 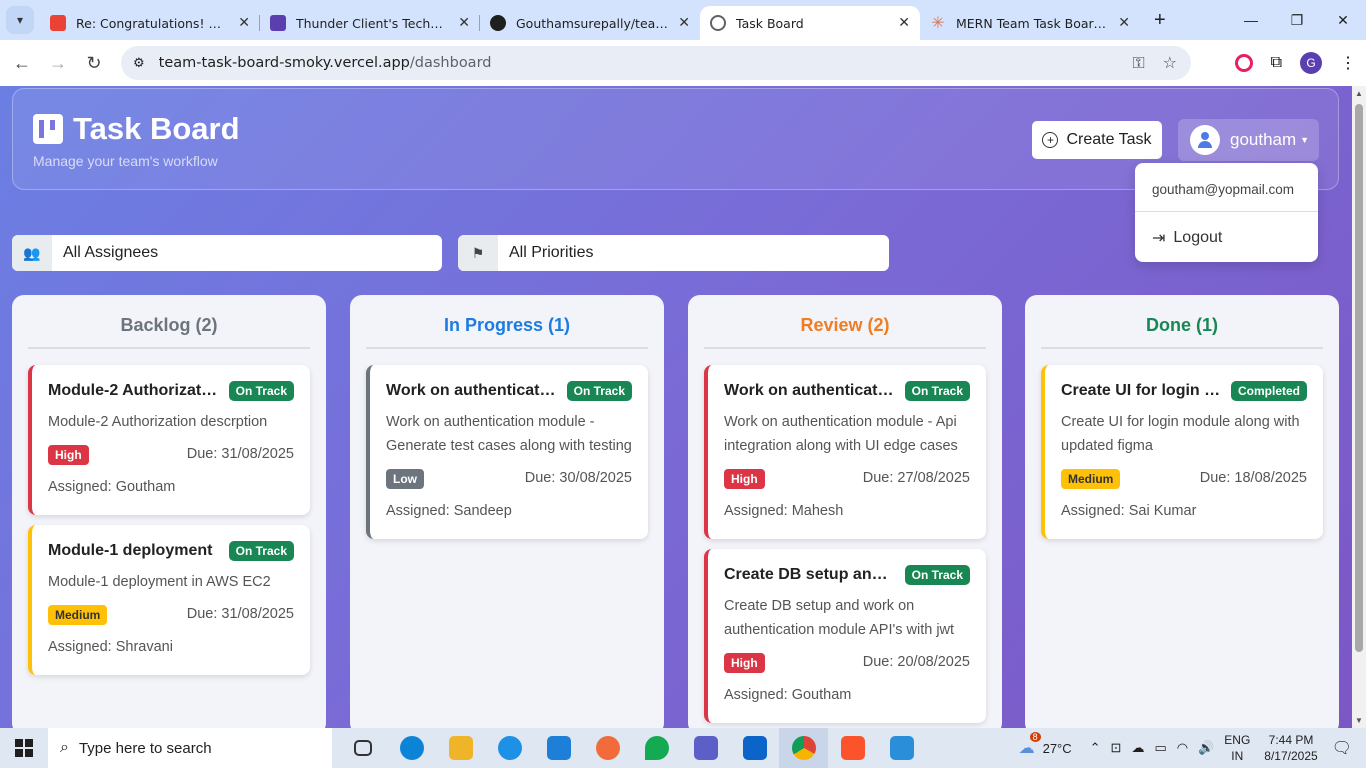 I want to click on task-view-icon, so click(x=362, y=748).